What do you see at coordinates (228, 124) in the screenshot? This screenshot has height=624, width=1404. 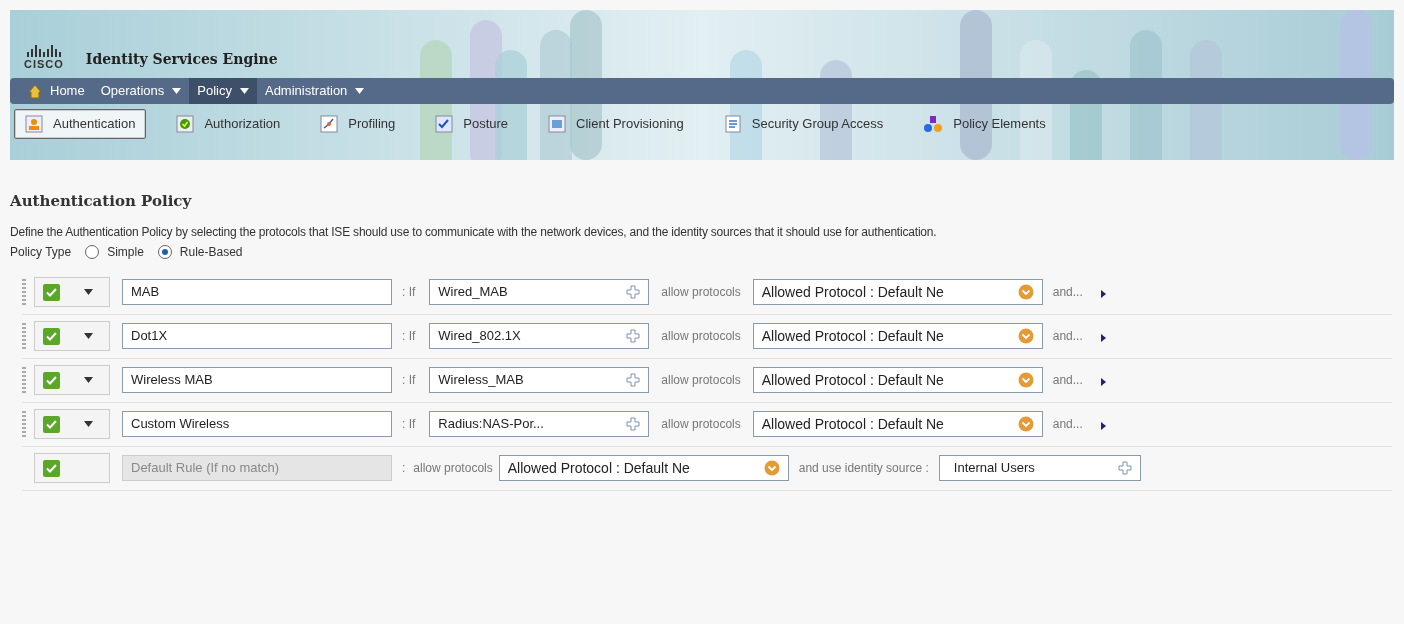 I see `policy-tab: Authorization` at bounding box center [228, 124].